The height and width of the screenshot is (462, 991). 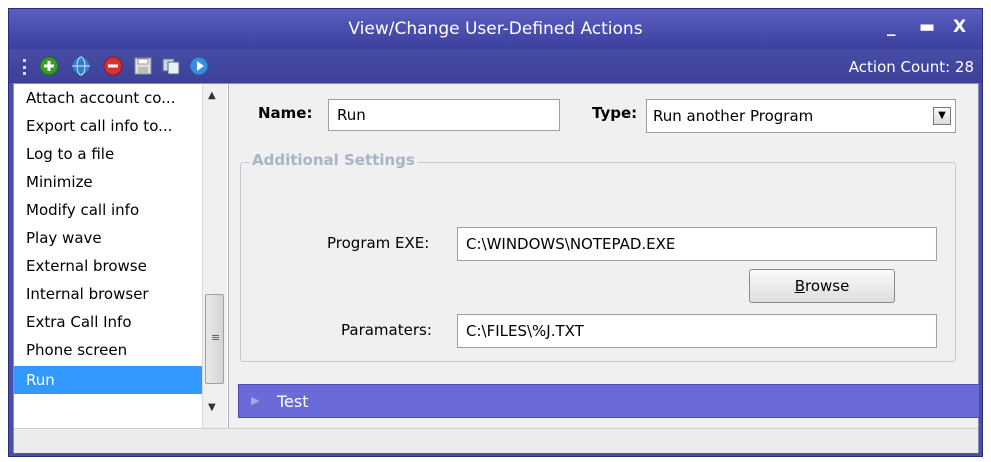 I want to click on add-icon, so click(x=49, y=66).